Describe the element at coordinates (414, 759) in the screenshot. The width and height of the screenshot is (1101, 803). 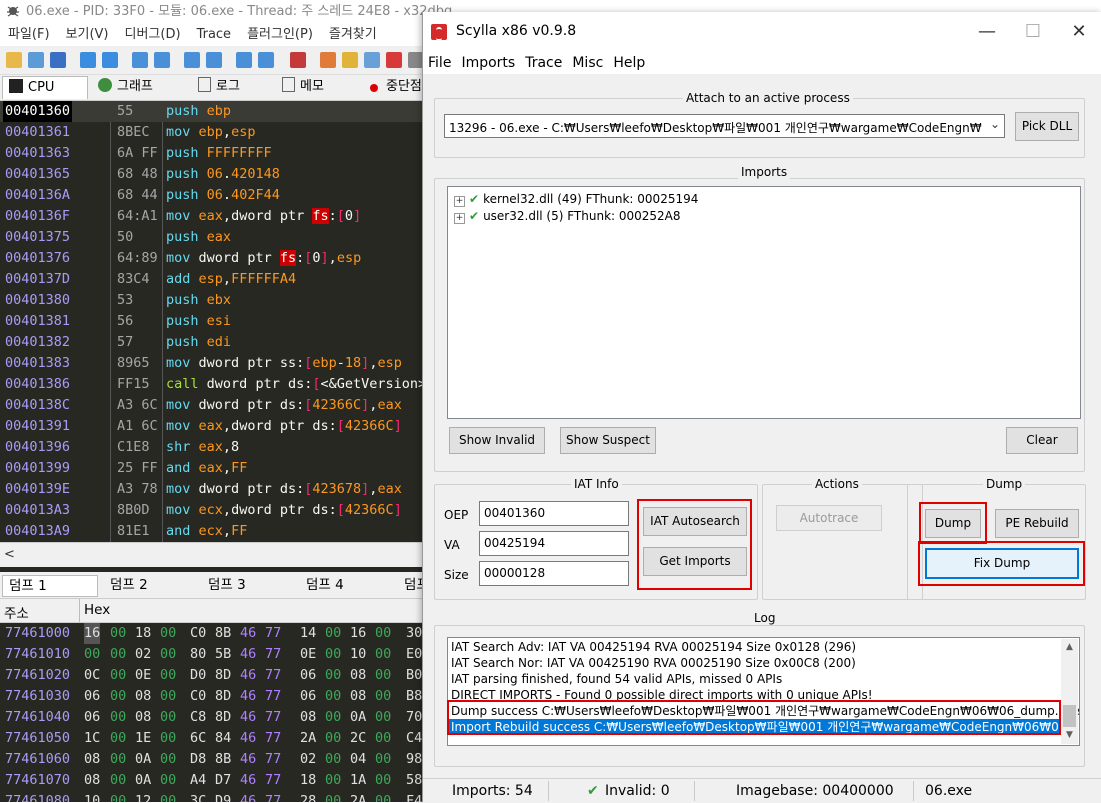
I see `hex-byte: 98` at that location.